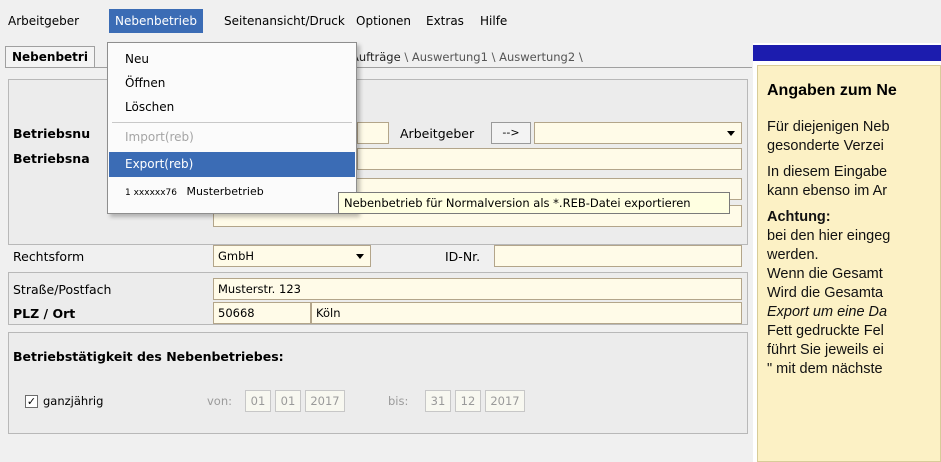  I want to click on menu-item-recent-betrieb: 1 xxxxxx76 Musterbetrieb, so click(232, 192).